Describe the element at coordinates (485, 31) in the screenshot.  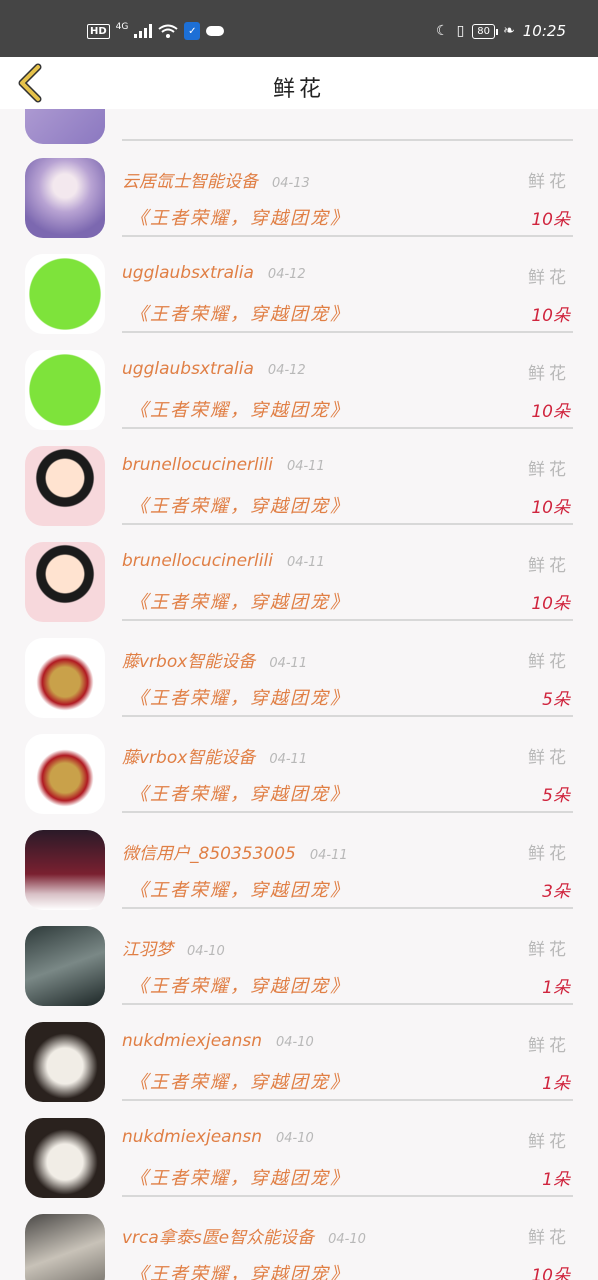
I see `battery-icon: 80` at that location.